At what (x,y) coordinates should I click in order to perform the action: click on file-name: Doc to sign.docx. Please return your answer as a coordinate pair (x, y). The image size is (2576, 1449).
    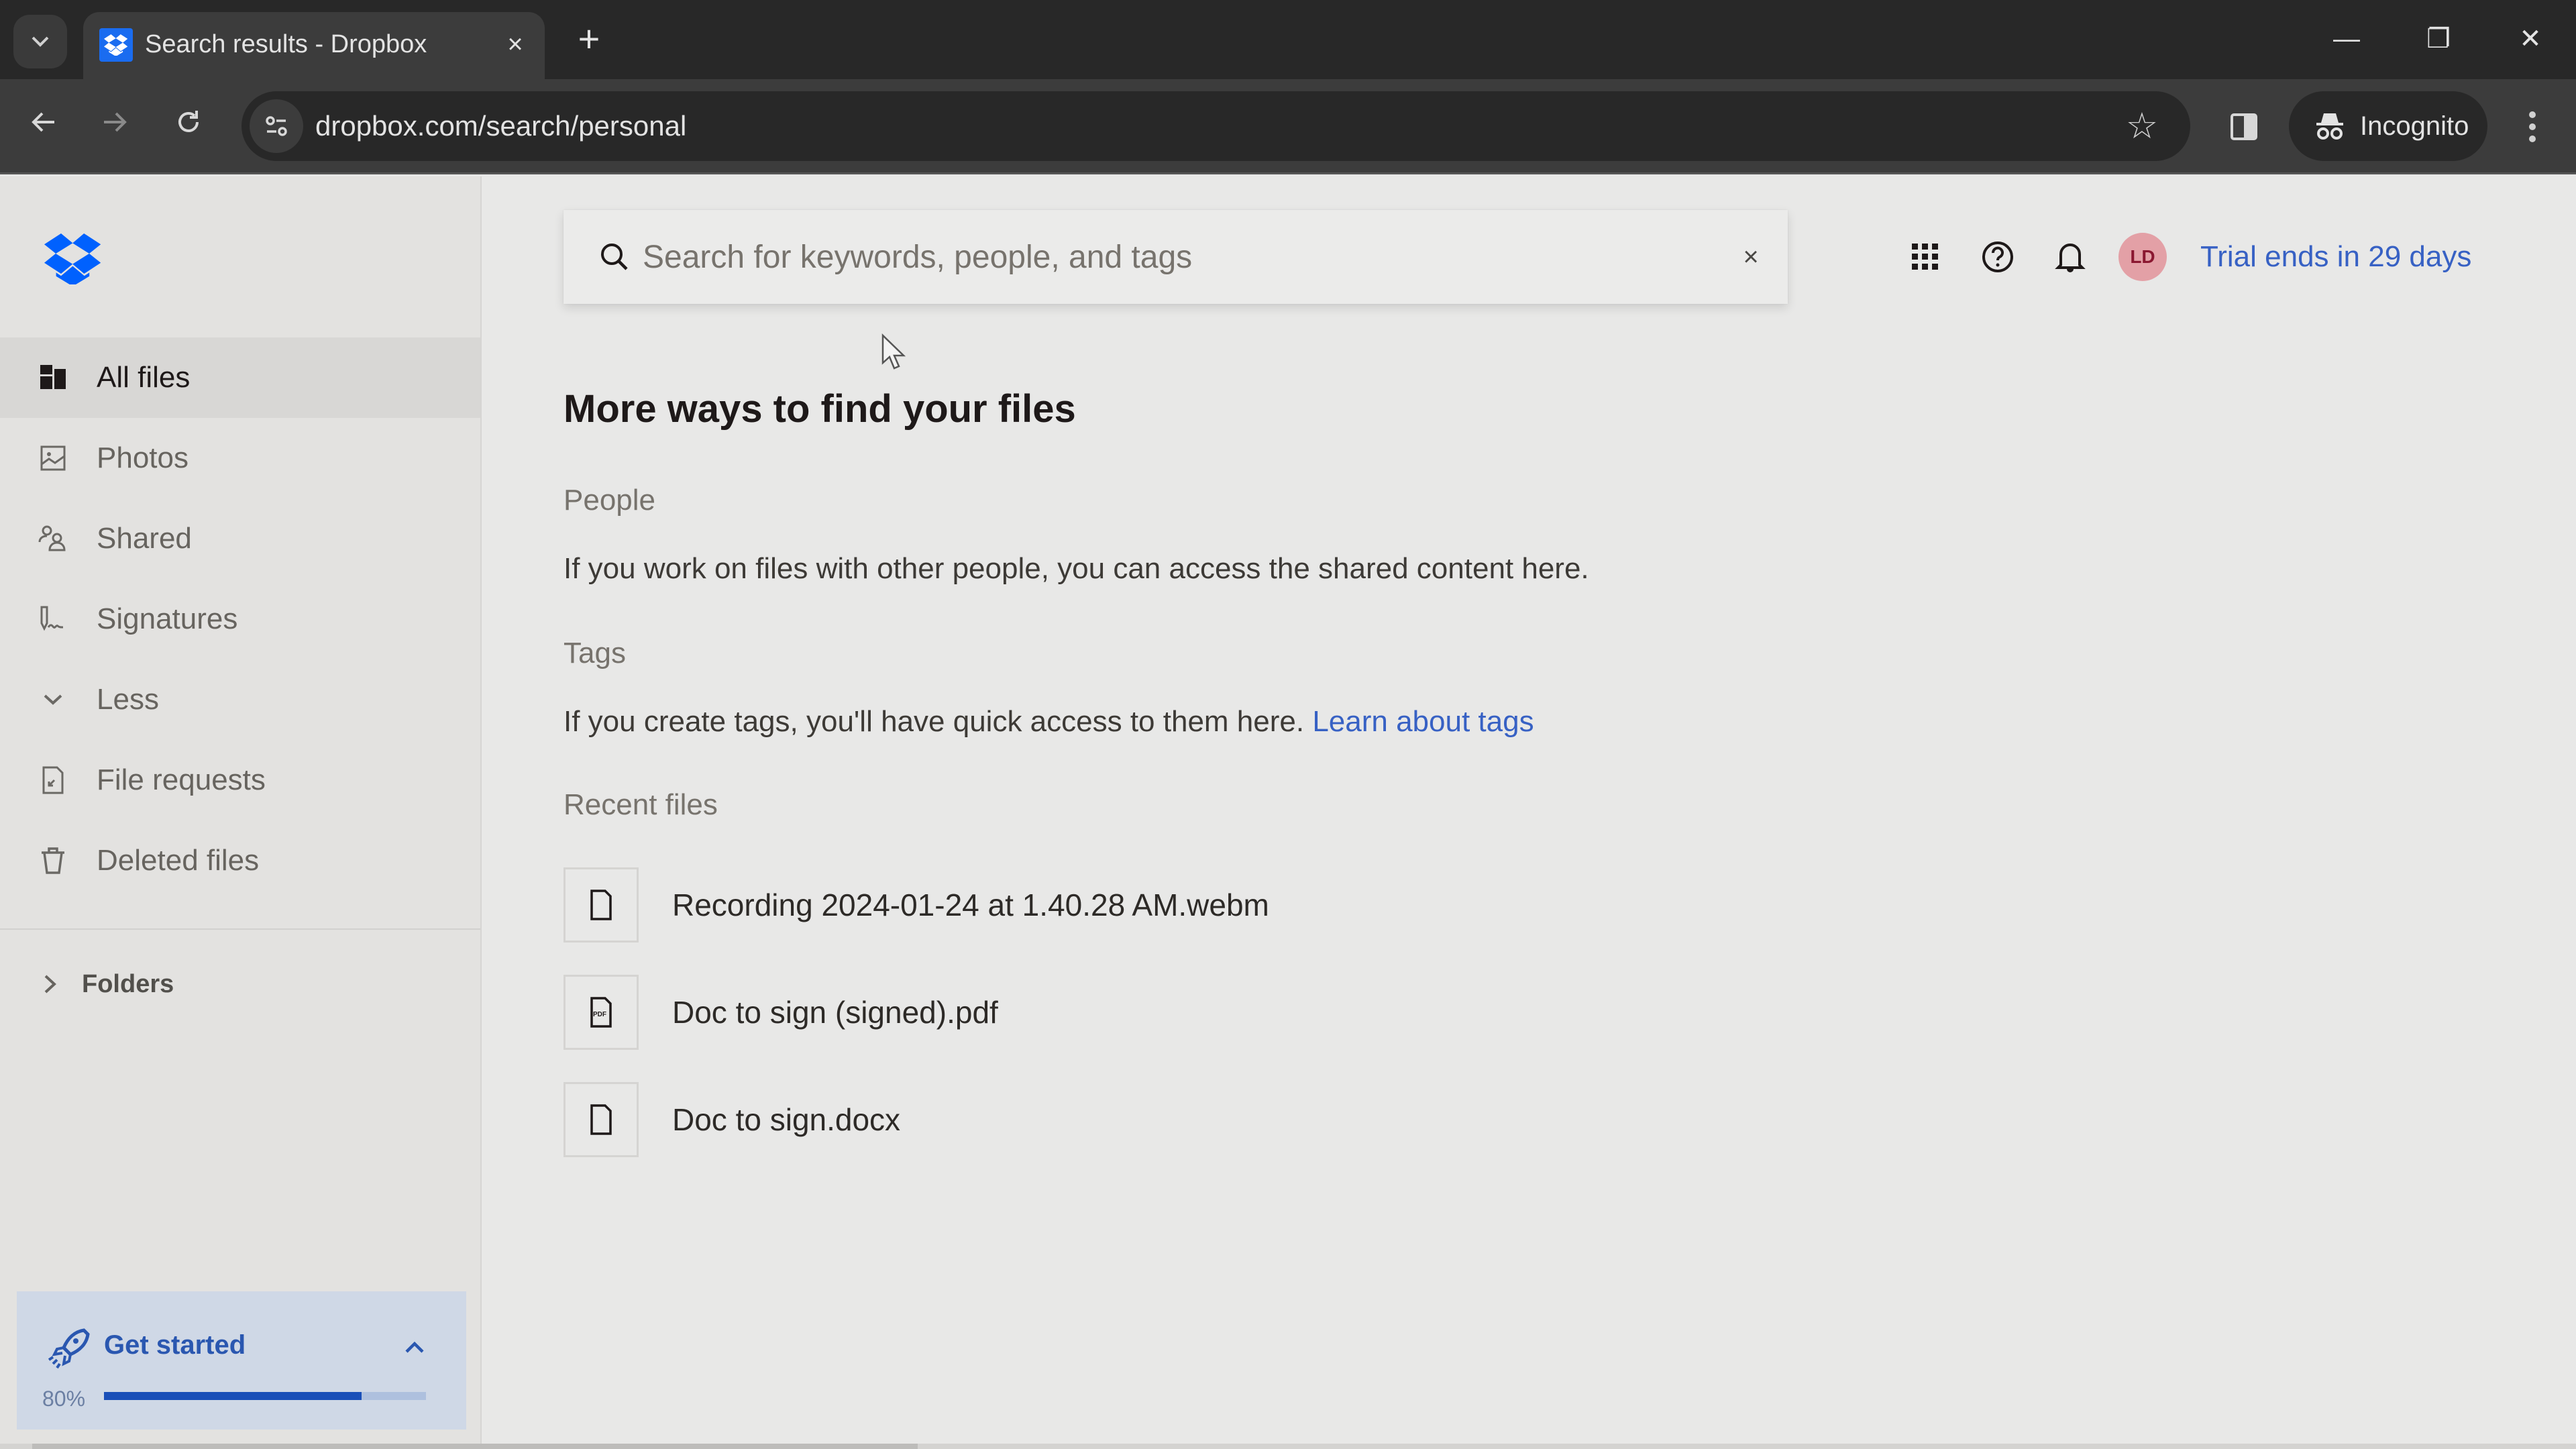
    Looking at the image, I should click on (786, 1119).